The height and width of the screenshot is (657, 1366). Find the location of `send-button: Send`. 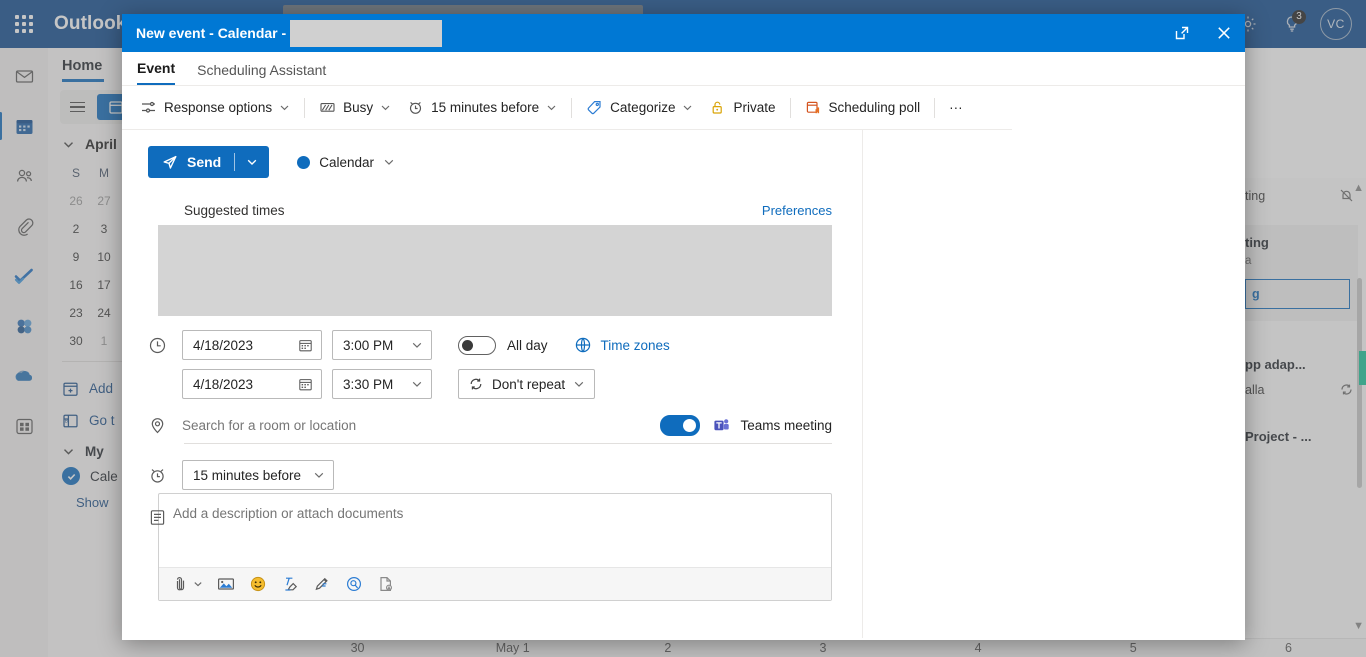

send-button: Send is located at coordinates (209, 162).